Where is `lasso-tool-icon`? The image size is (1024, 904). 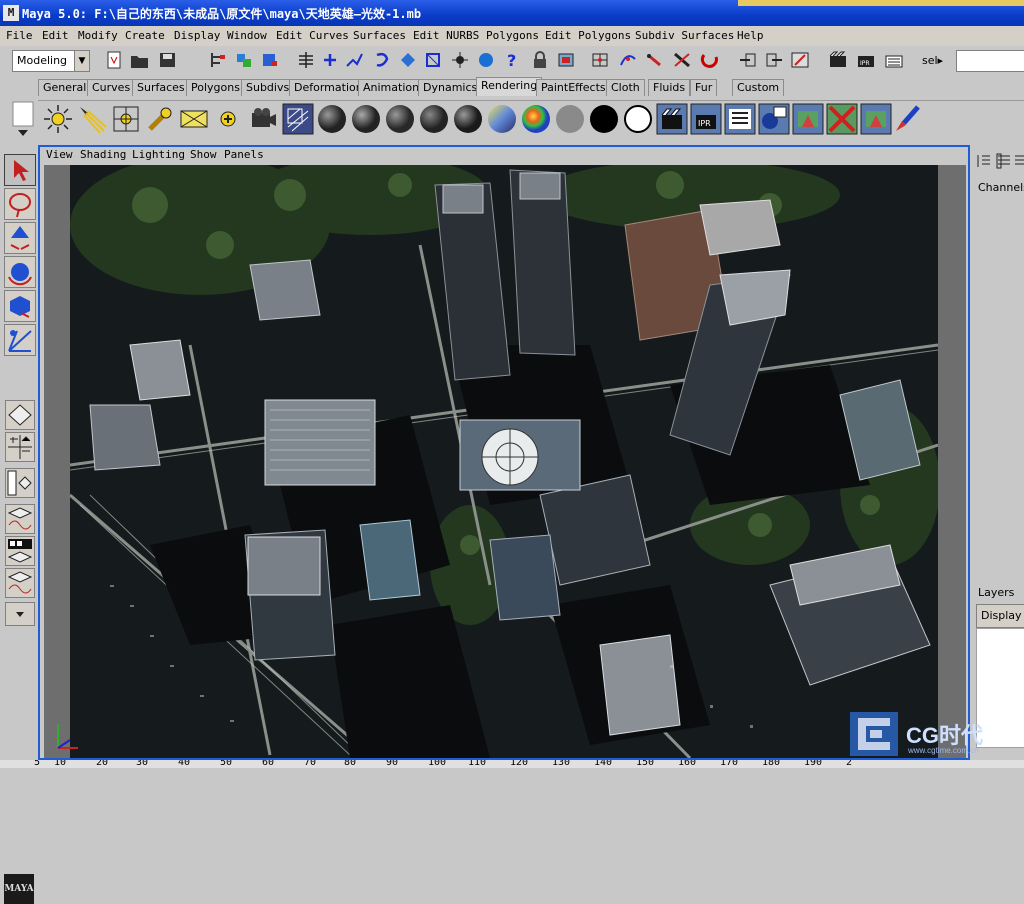
lasso-tool-icon is located at coordinates (20, 204).